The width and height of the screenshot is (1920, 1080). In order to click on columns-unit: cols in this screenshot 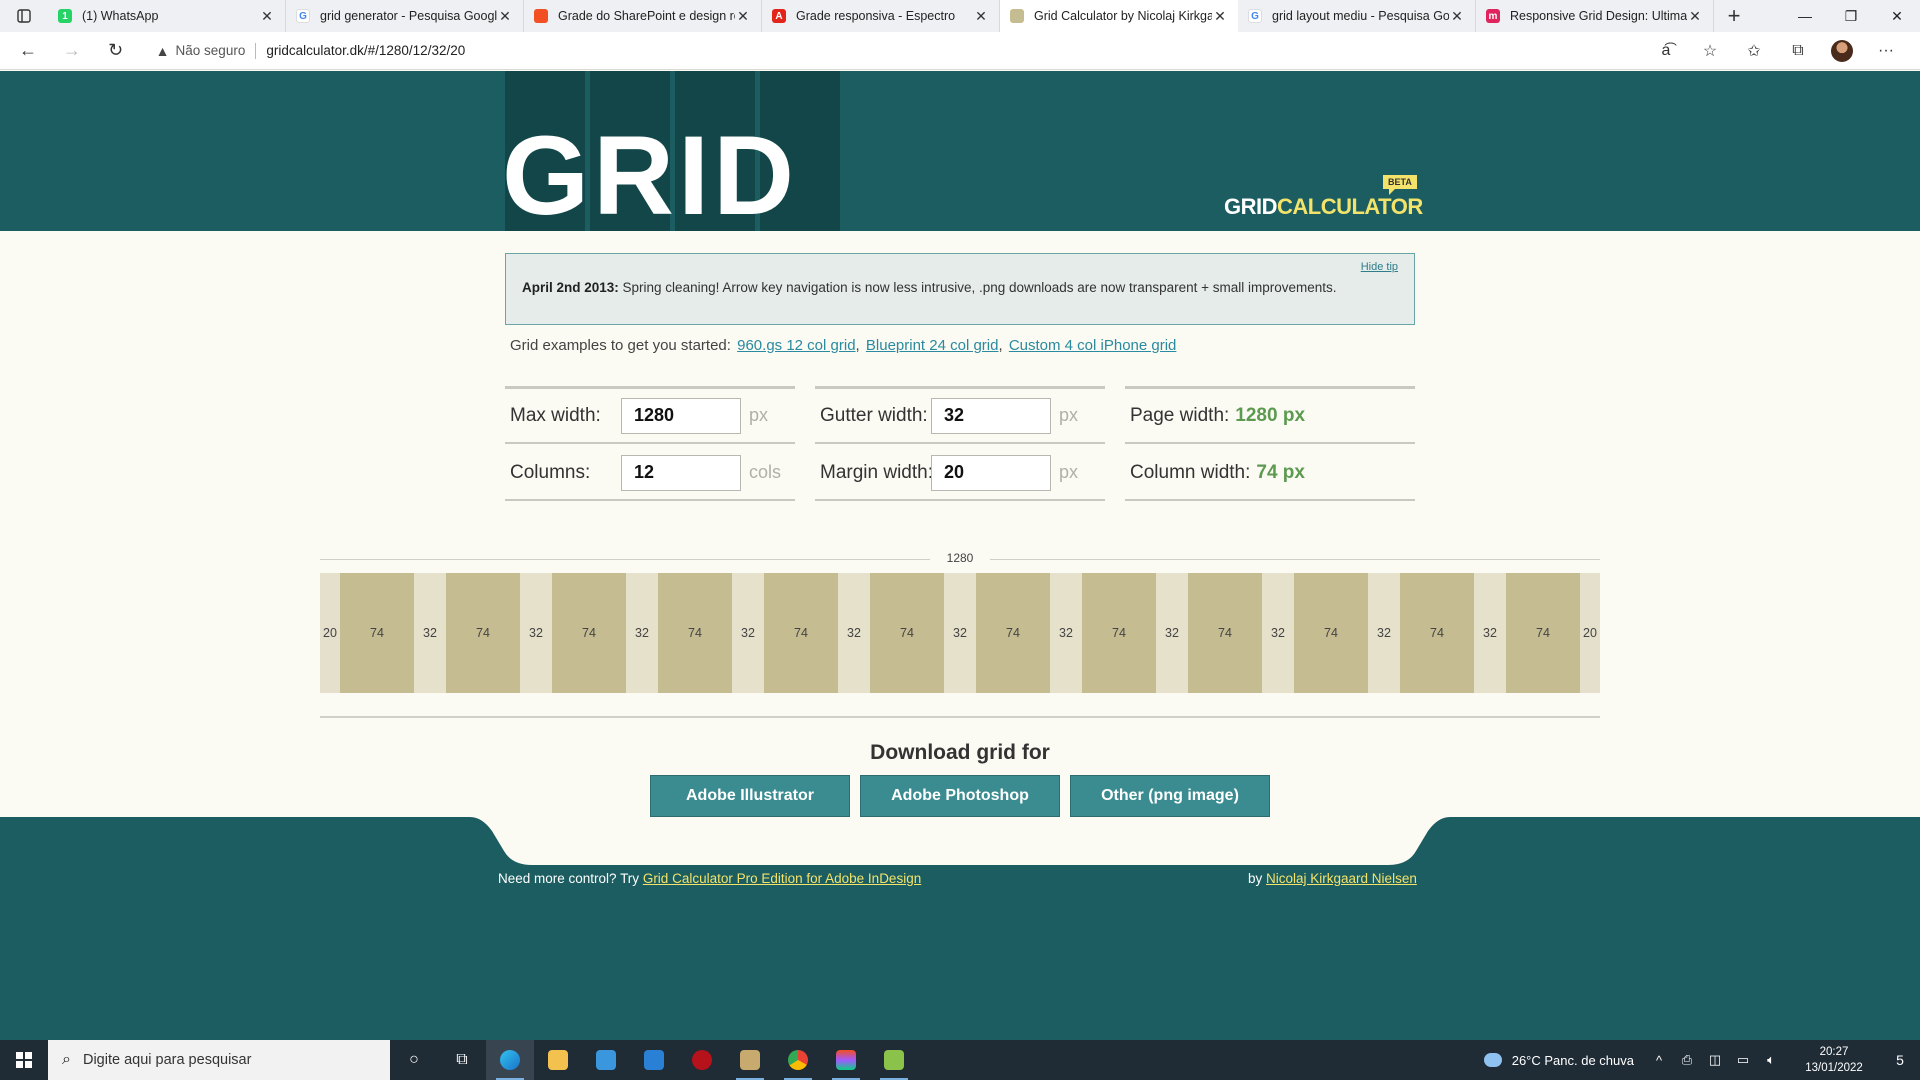, I will do `click(765, 472)`.